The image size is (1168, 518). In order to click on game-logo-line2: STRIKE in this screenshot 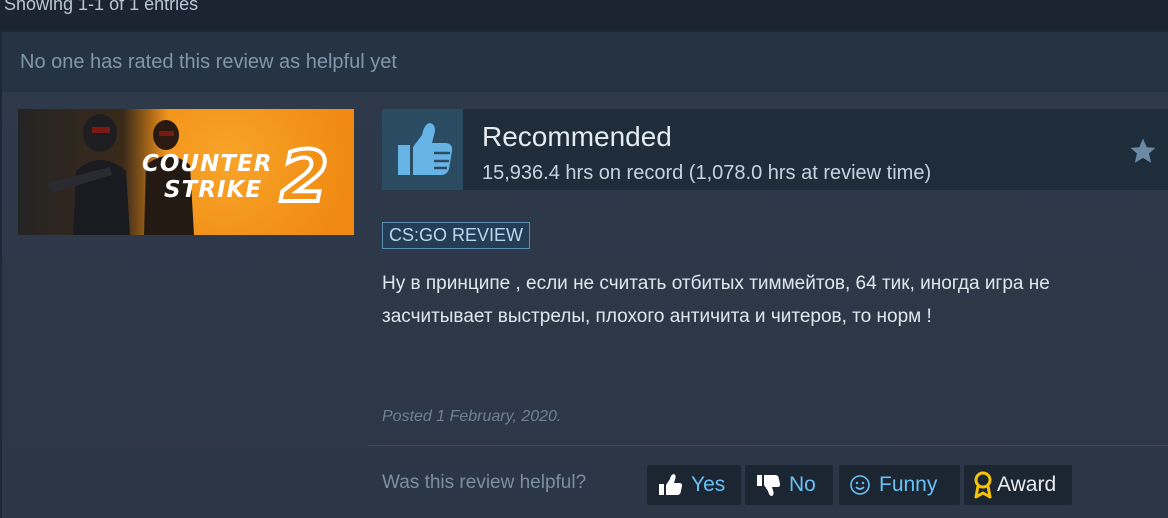, I will do `click(213, 190)`.